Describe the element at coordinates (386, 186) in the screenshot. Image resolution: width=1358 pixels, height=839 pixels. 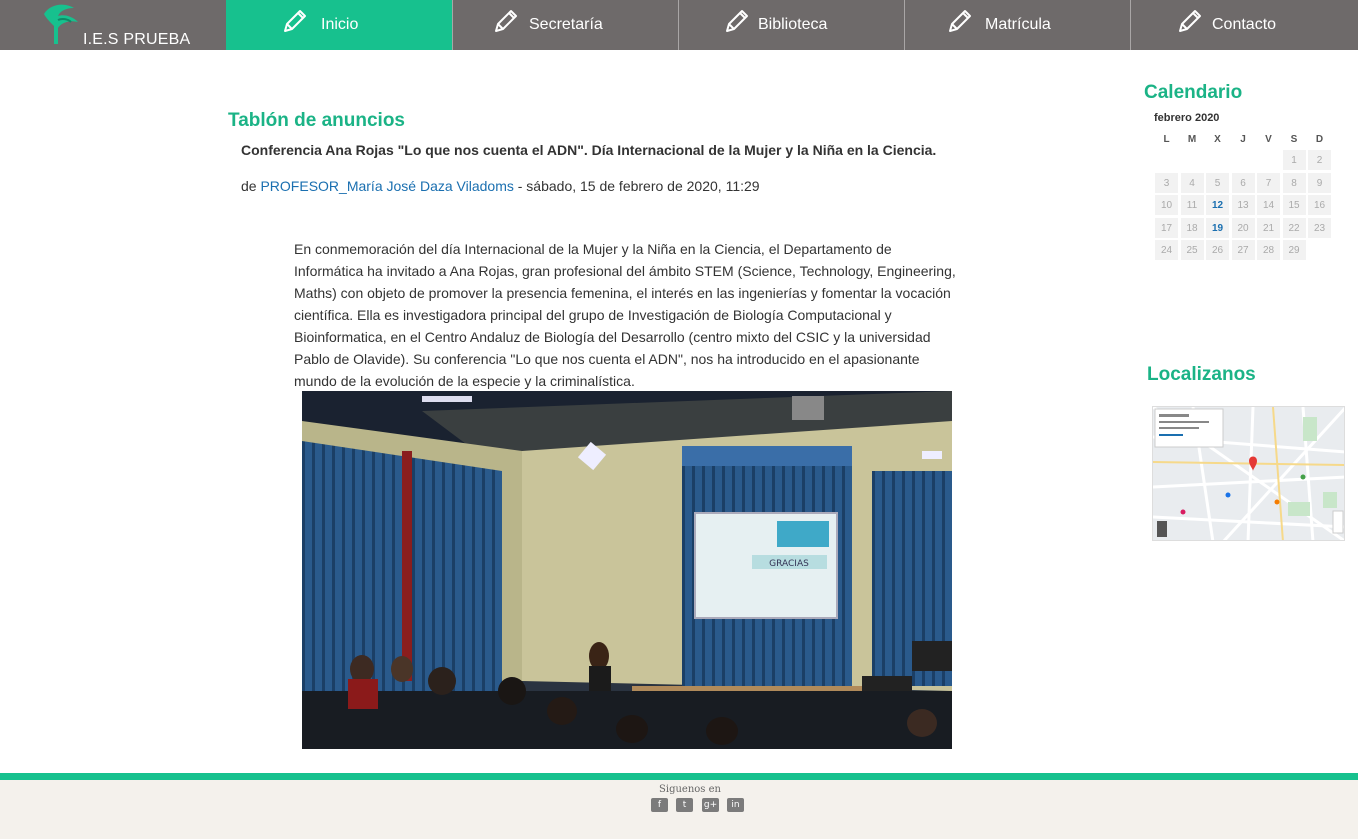
I see `post-author-link: PROFESOR_María José Daza Viladoms` at that location.